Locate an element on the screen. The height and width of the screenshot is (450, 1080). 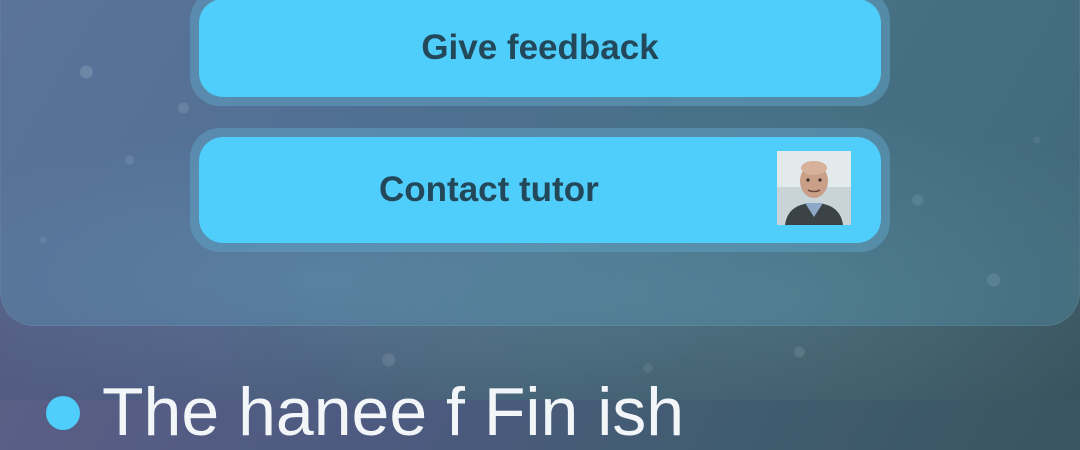
tutor-avatar is located at coordinates (814, 188).